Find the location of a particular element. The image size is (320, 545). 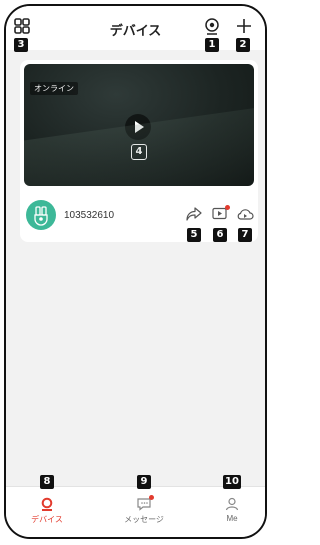

tab-messages: メッセージ is located at coordinates (144, 519).